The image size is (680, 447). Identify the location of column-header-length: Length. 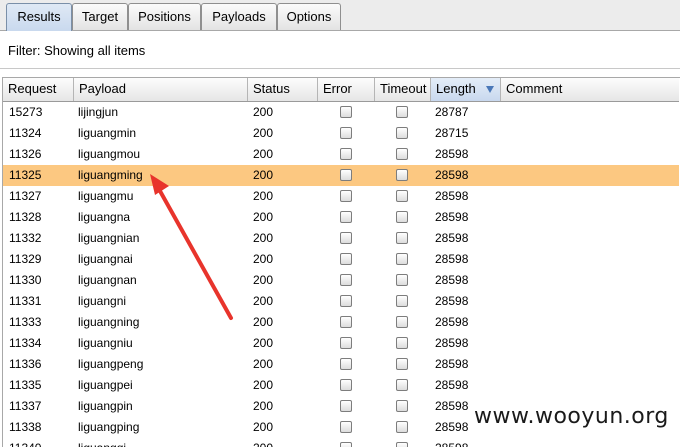
(466, 89).